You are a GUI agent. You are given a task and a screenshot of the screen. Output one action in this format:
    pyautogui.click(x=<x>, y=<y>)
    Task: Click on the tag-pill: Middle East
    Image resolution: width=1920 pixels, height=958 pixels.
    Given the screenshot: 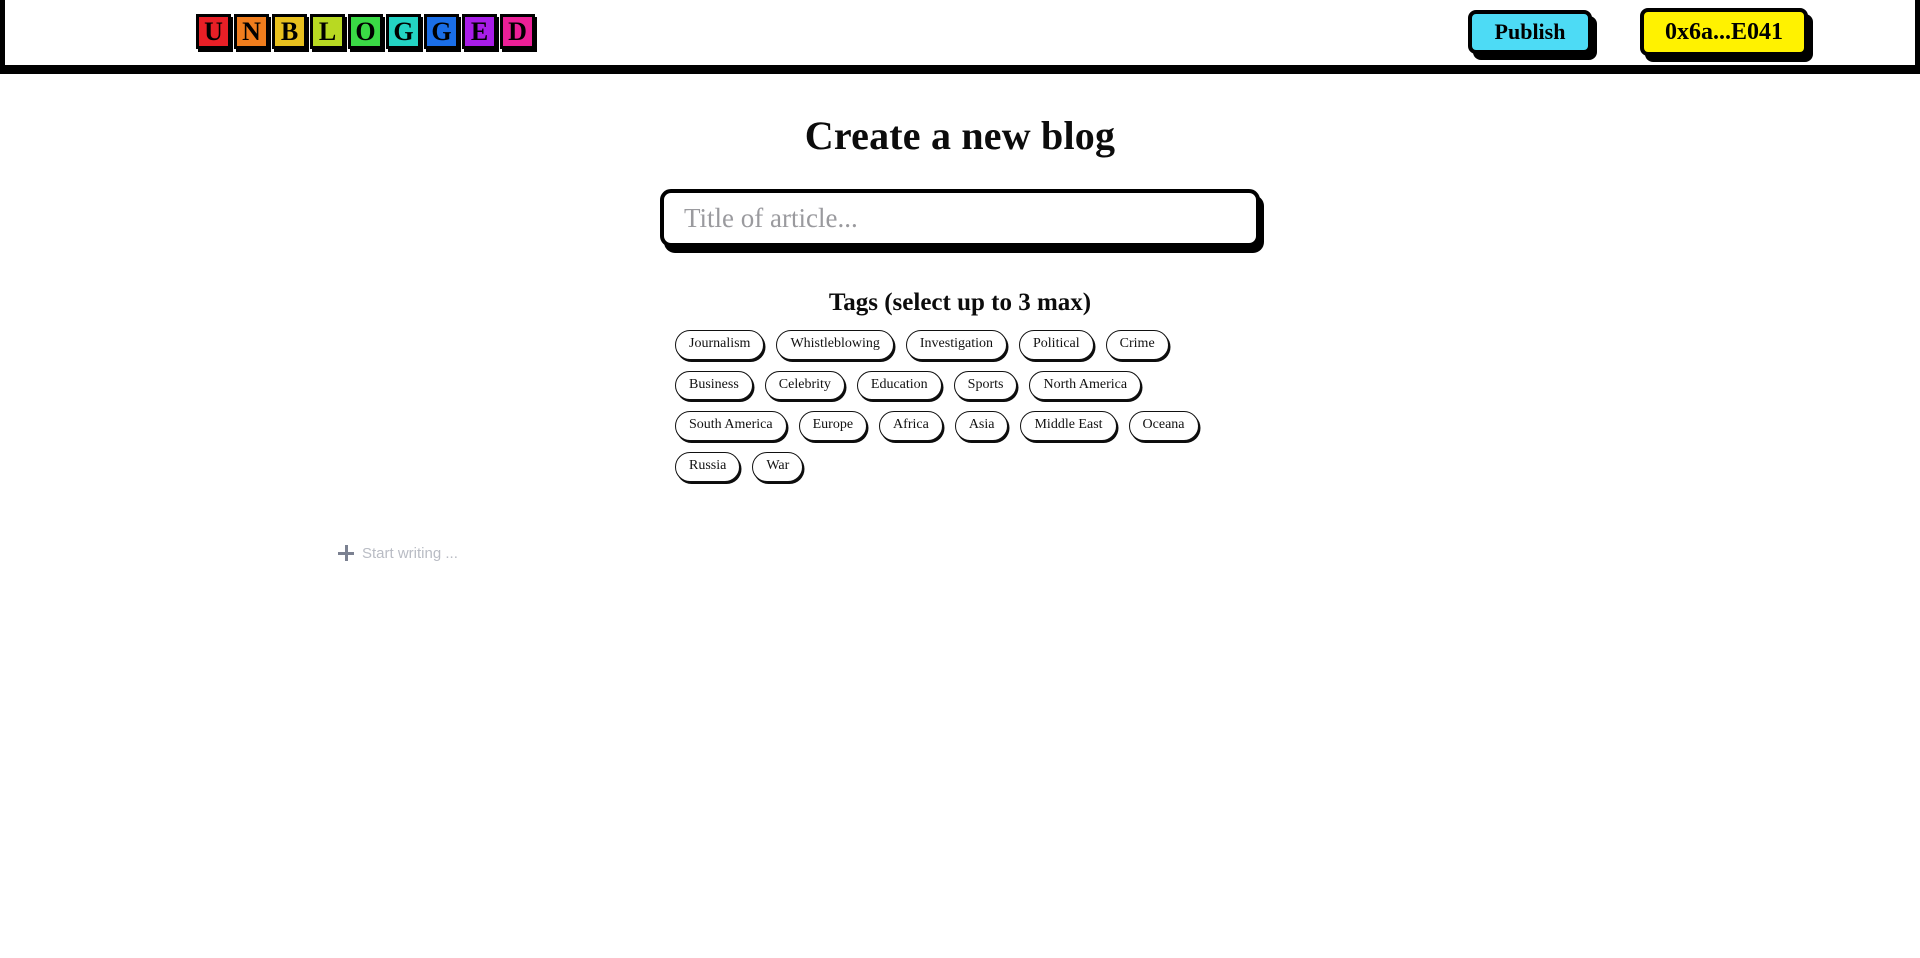 What is the action you would take?
    pyautogui.click(x=1068, y=426)
    